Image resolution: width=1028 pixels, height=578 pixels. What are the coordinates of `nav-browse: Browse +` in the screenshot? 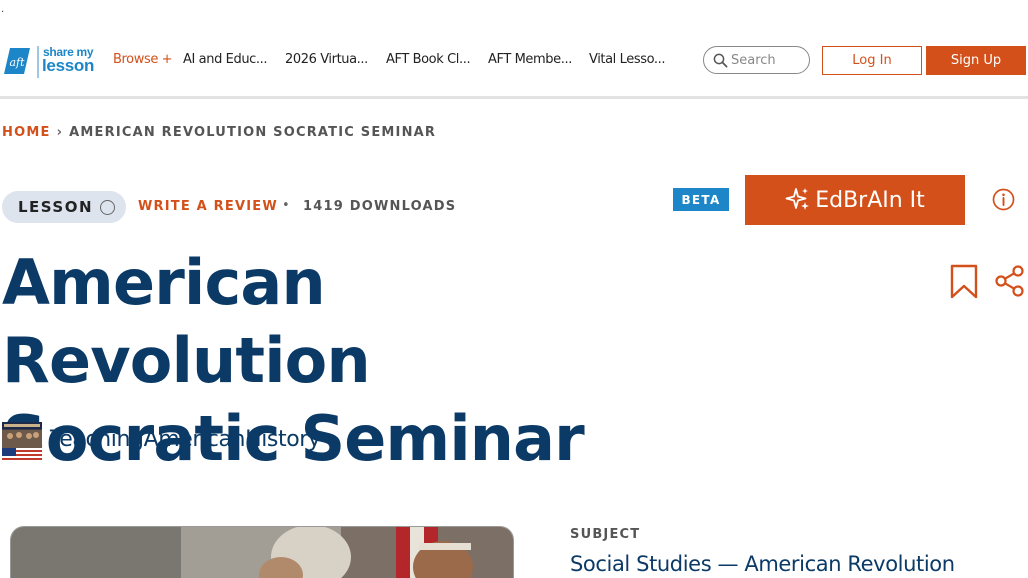 It's located at (143, 59).